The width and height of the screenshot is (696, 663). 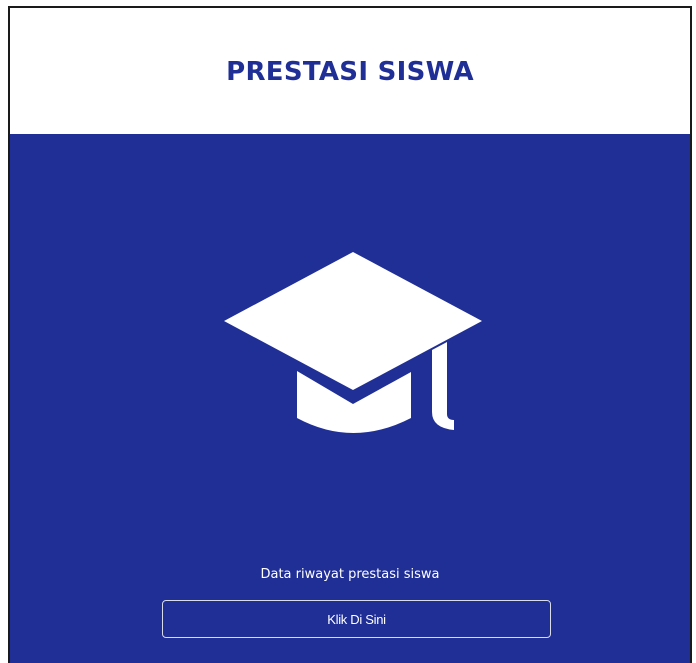 What do you see at coordinates (350, 574) in the screenshot?
I see `description-text: Data riwayat prestasi siswa` at bounding box center [350, 574].